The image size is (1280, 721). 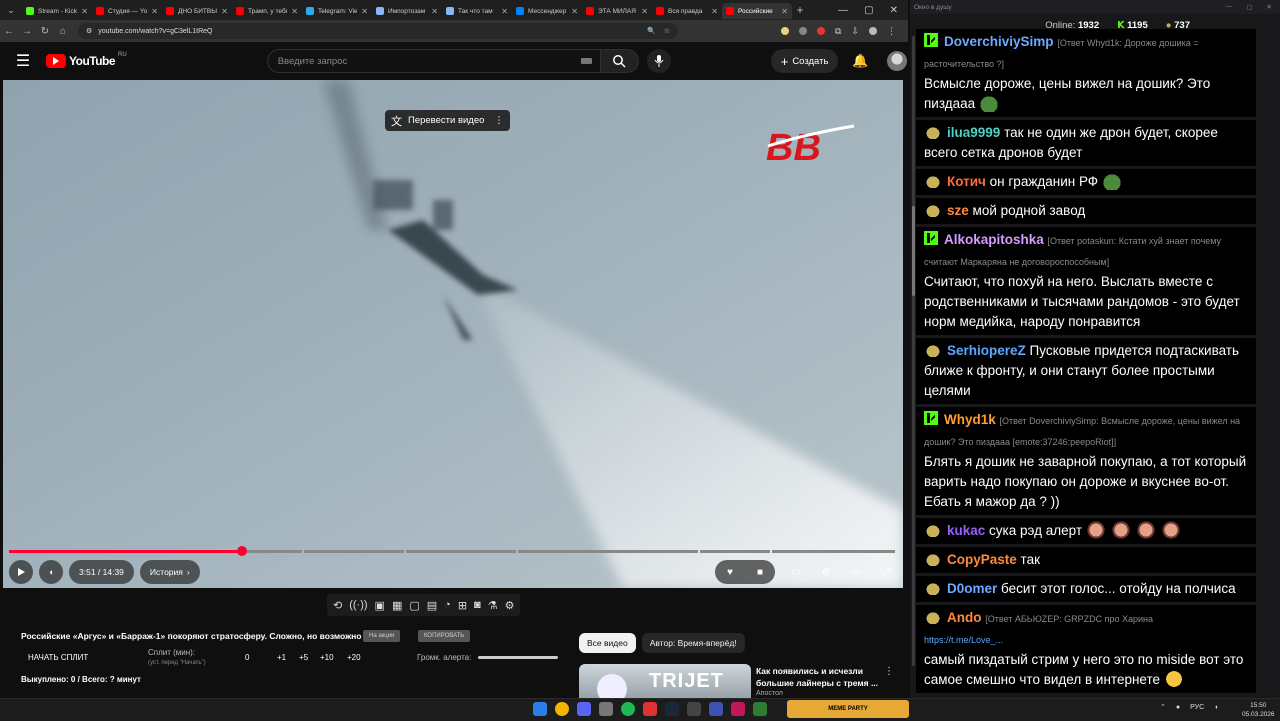 I want to click on tab-search-icon: ⌄, so click(x=11, y=10).